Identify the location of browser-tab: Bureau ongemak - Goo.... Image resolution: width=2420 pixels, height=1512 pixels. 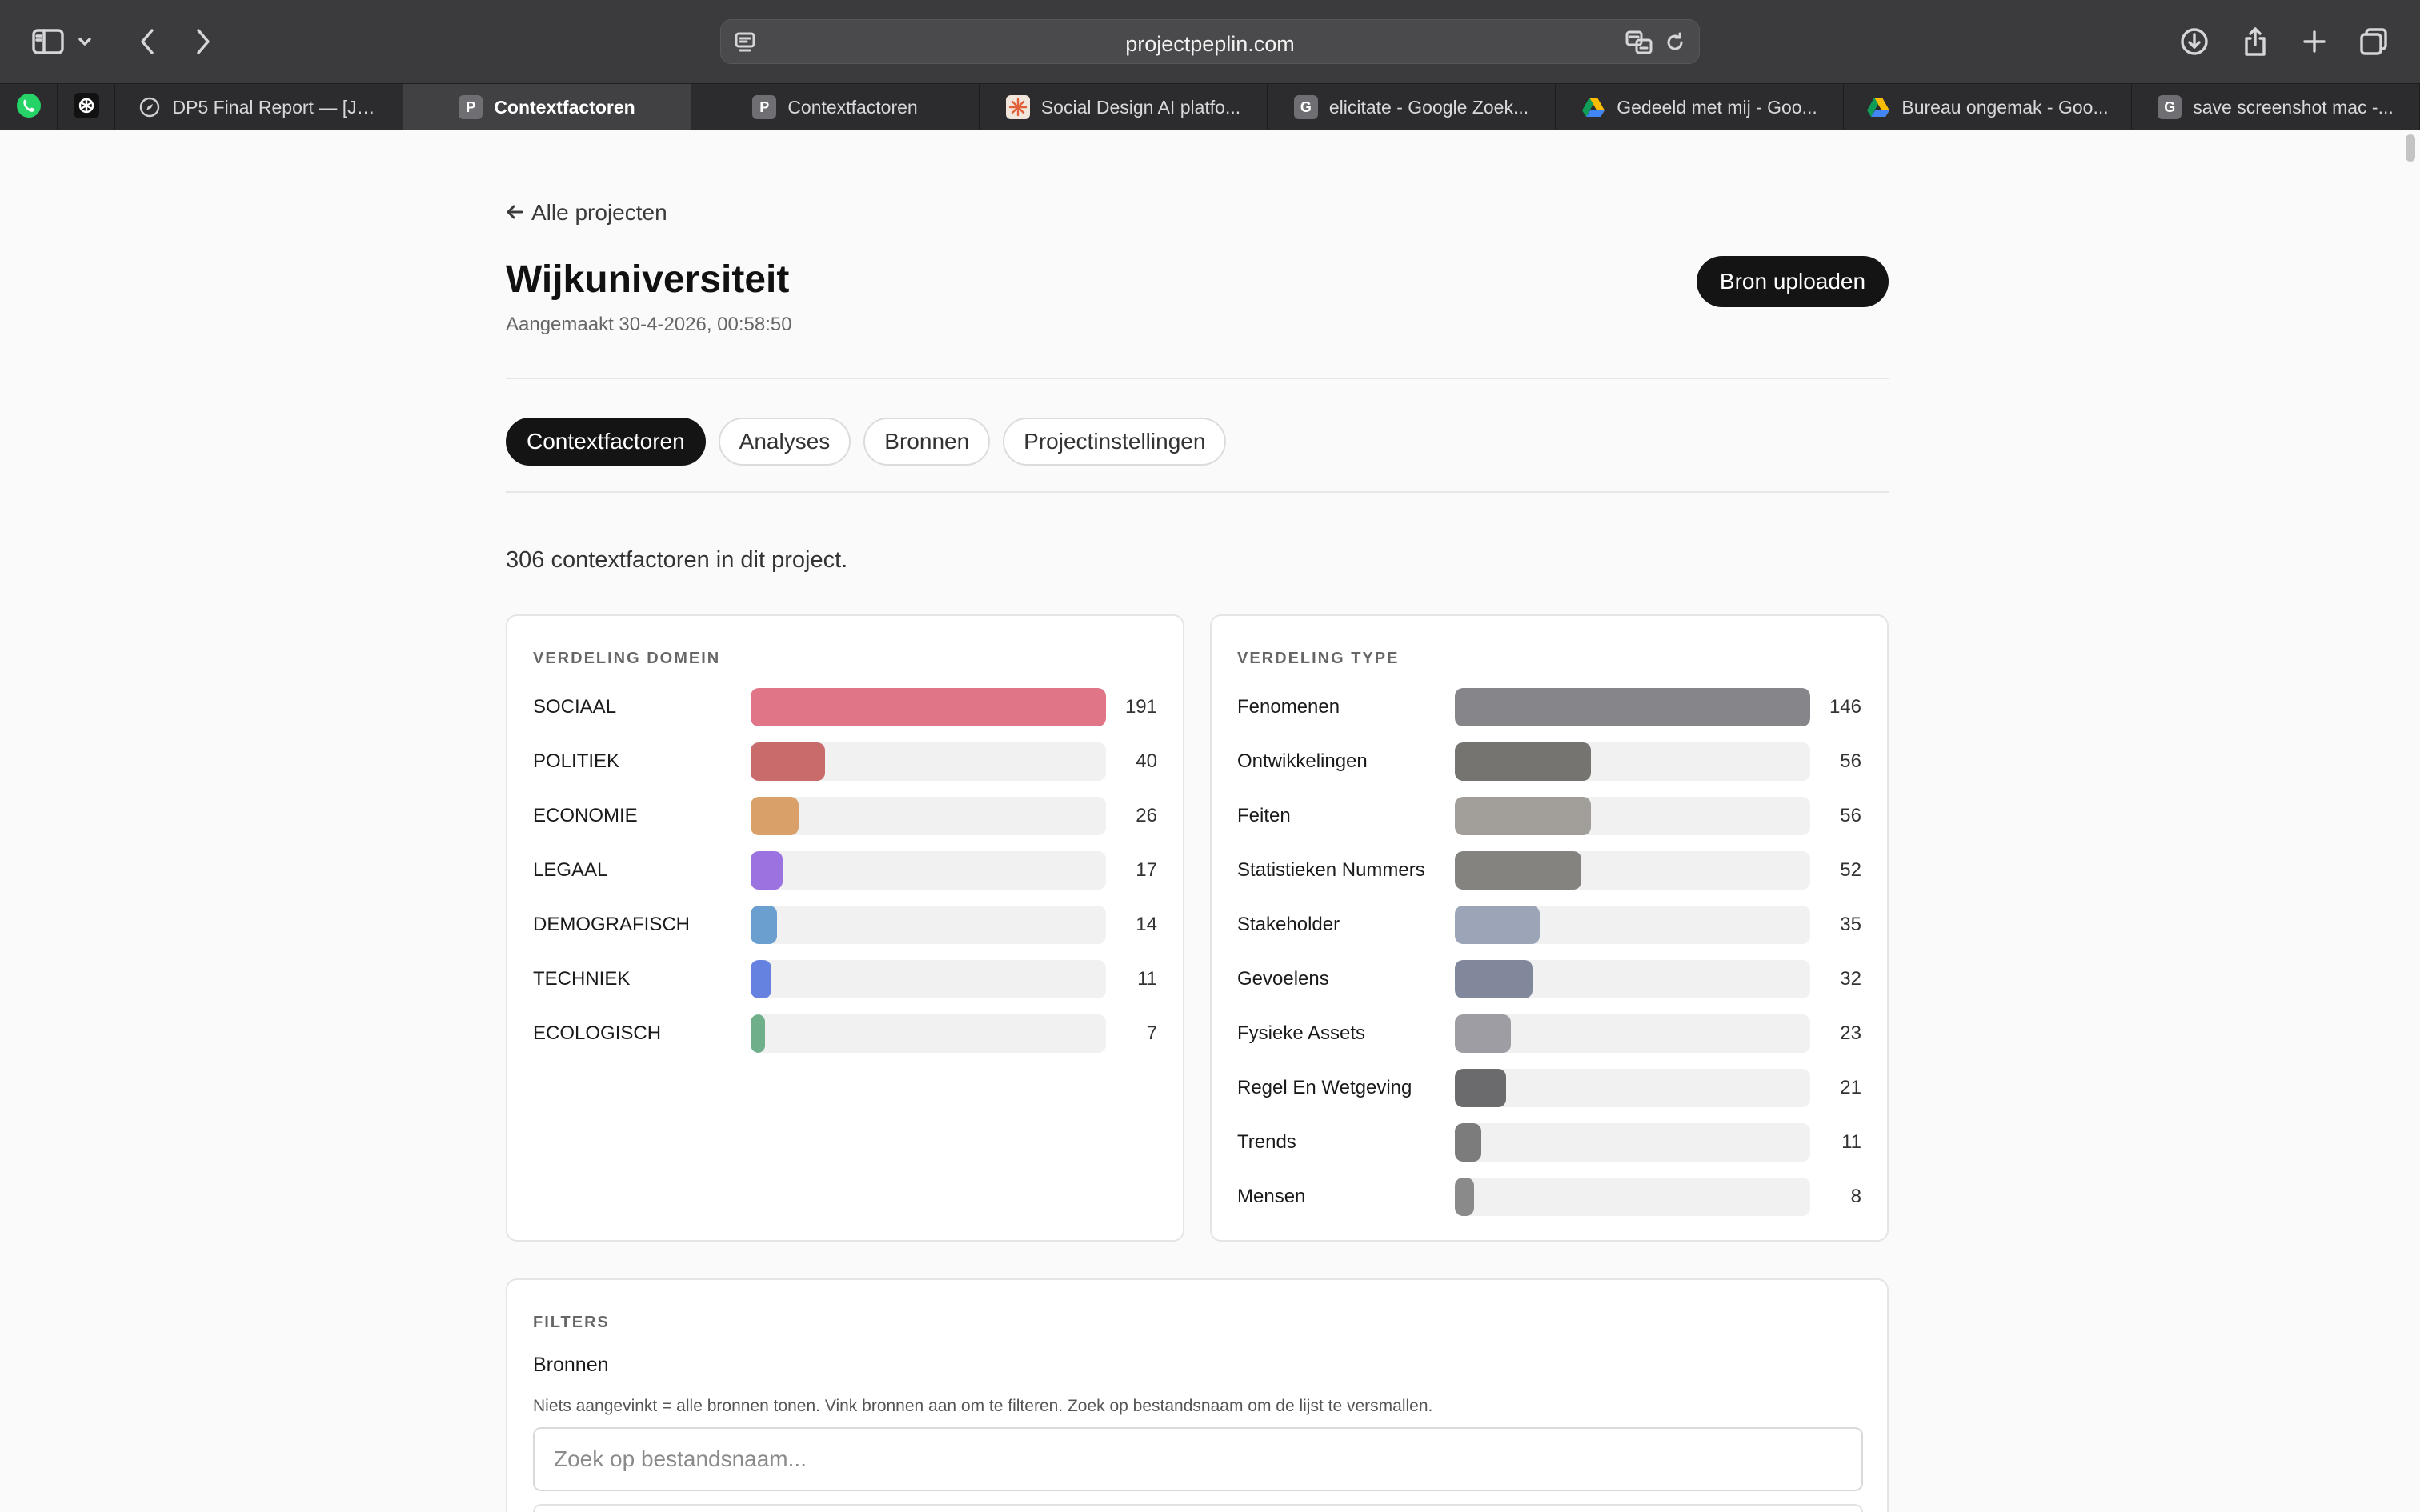
(1988, 107).